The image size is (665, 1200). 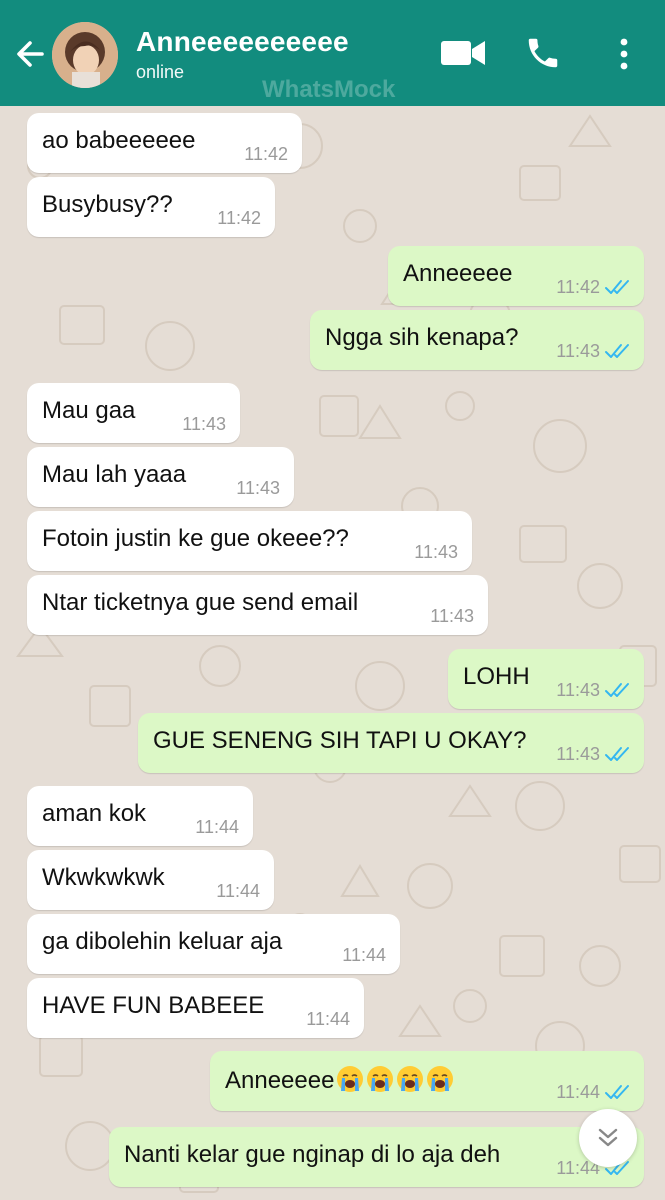 I want to click on message-text: Ntar ticketnya gue send email, so click(x=200, y=602).